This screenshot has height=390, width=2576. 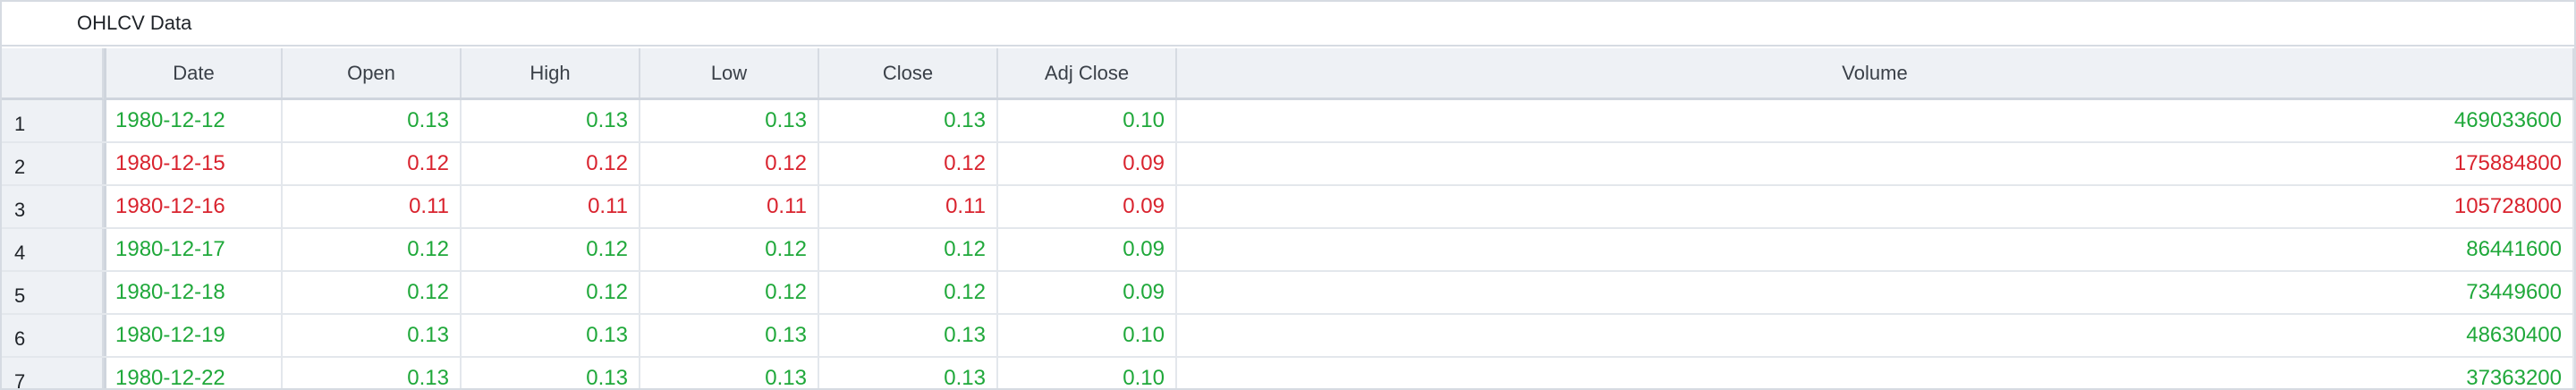 I want to click on row-number: 5, so click(x=53, y=292).